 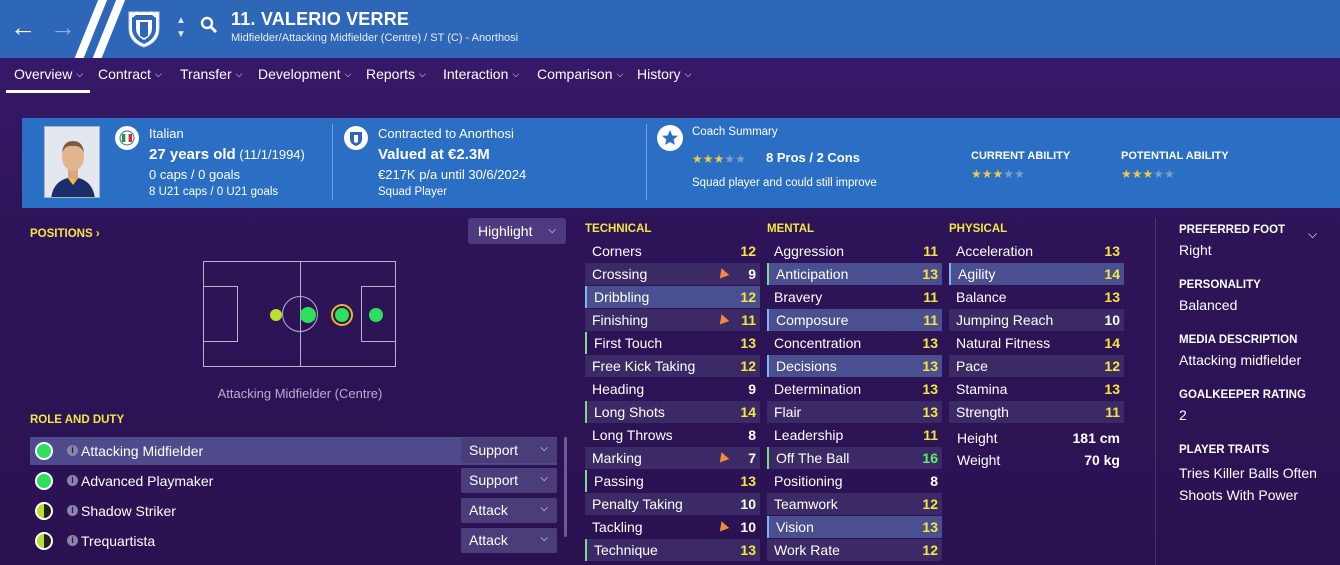 I want to click on attribute-row: Finishing 11, so click(x=672, y=320).